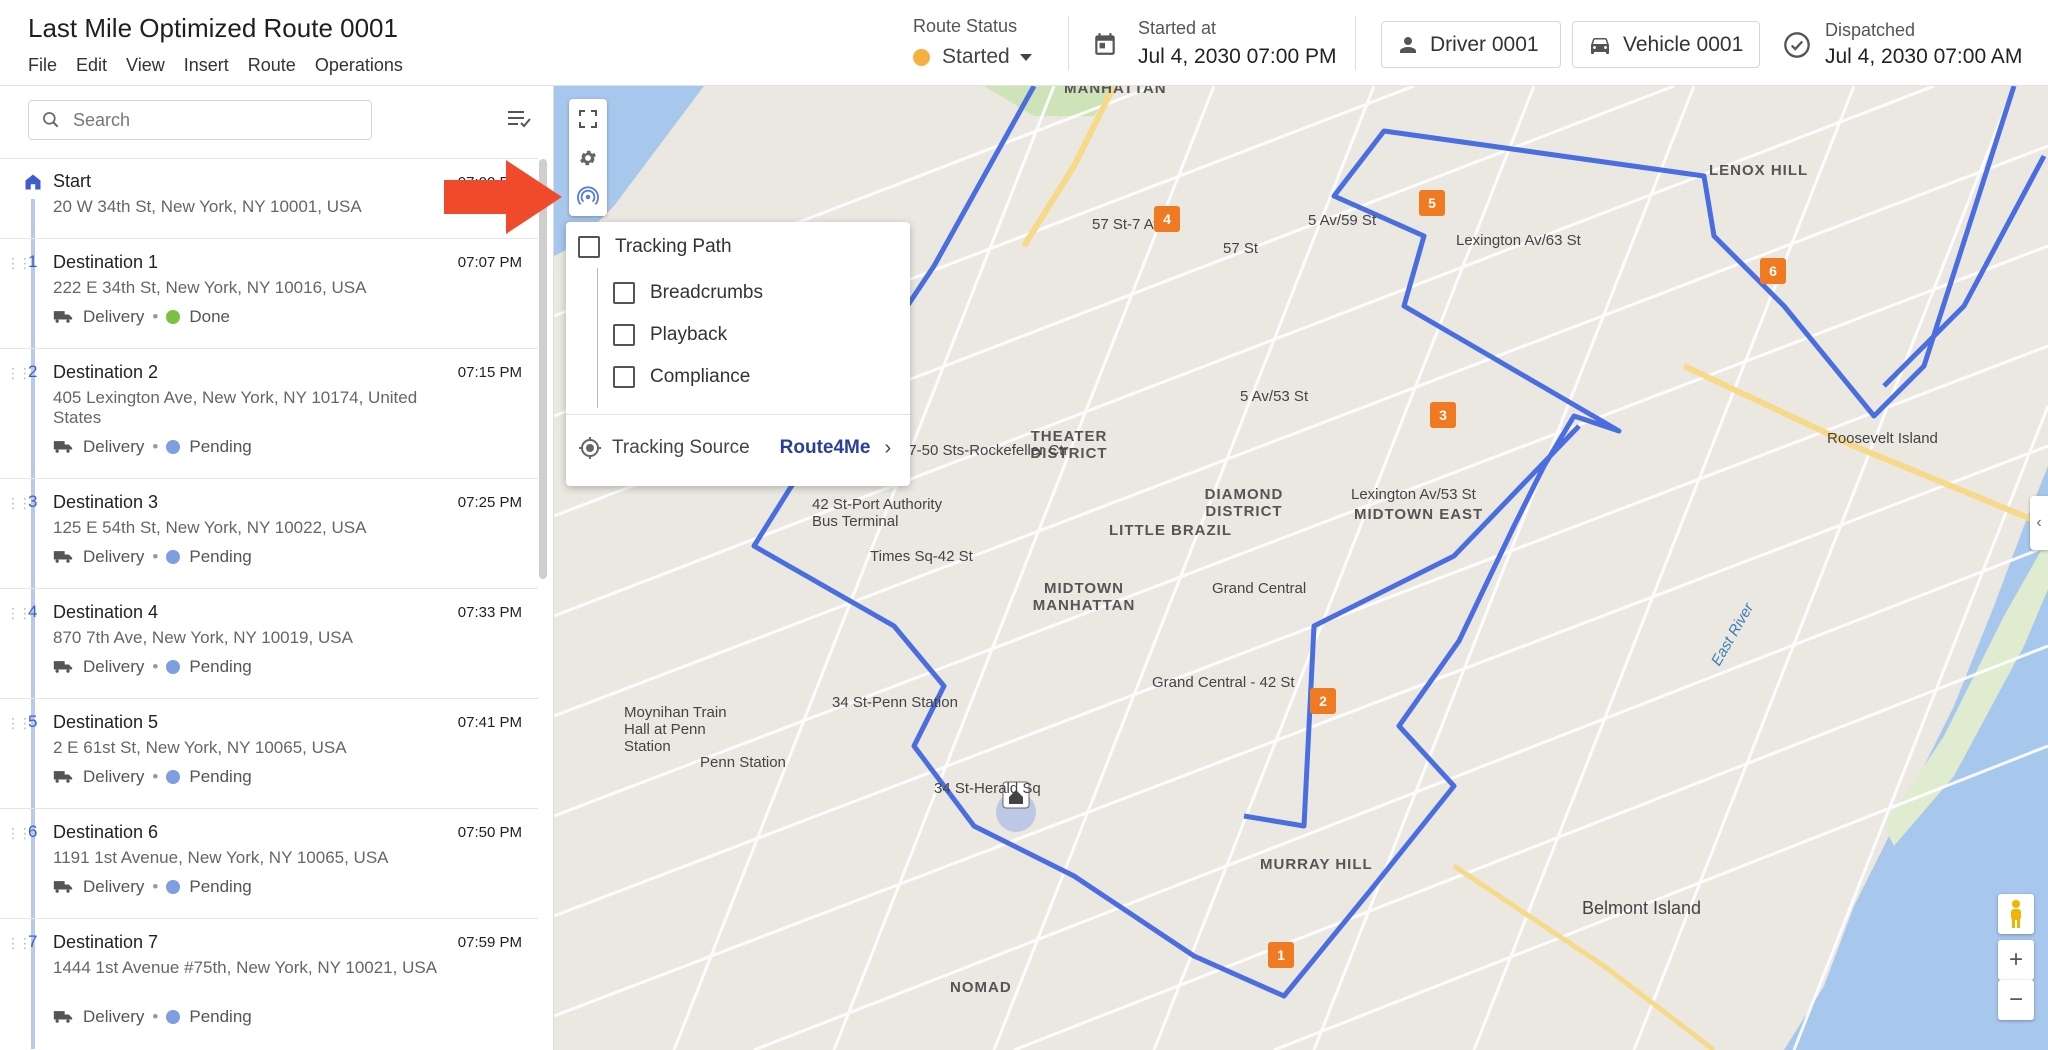  I want to click on started-value: Jul 4, 2030 07:00 PM, so click(1237, 56).